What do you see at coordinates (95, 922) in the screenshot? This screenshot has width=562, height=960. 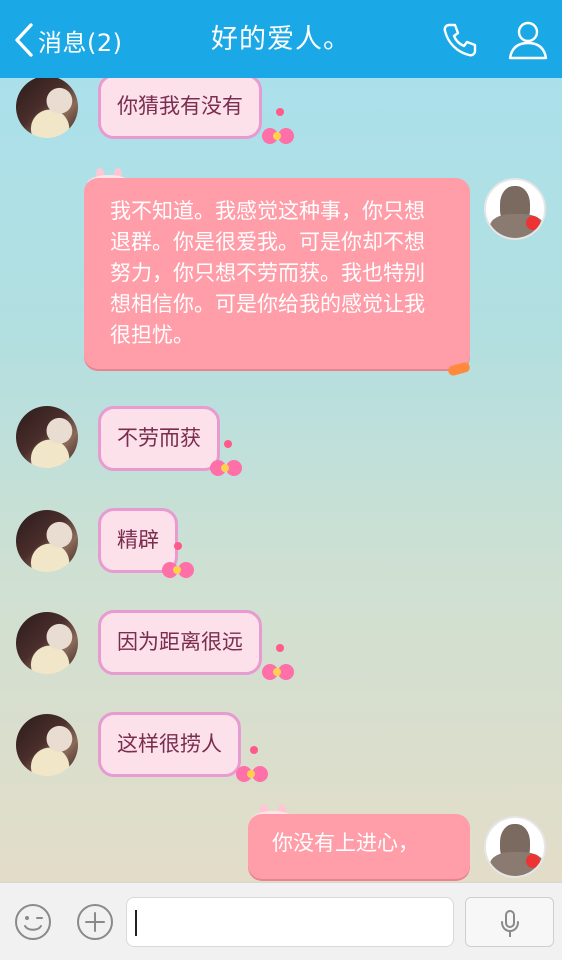 I see `plus-icon` at bounding box center [95, 922].